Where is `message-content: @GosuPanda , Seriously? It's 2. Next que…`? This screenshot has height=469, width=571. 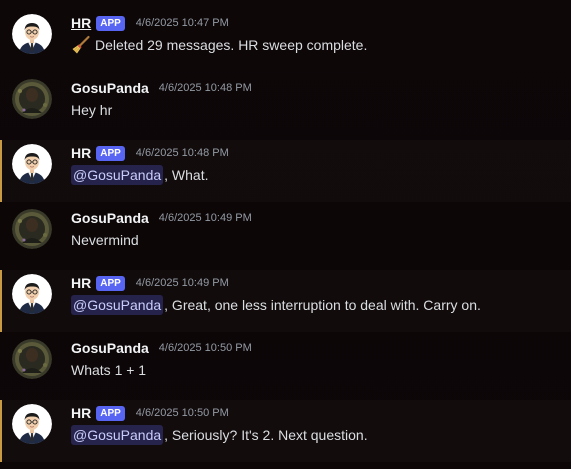 message-content: @GosuPanda , Seriously? It's 2. Next que… is located at coordinates (219, 435).